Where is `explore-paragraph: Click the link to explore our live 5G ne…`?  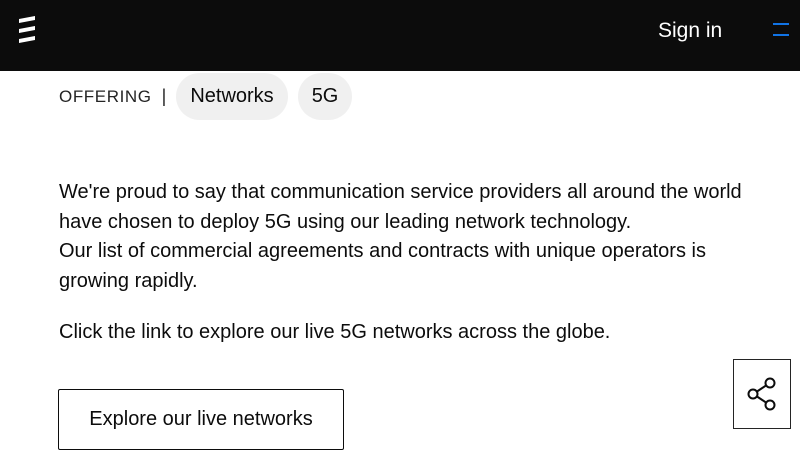
explore-paragraph: Click the link to explore our live 5G ne… is located at coordinates (335, 332).